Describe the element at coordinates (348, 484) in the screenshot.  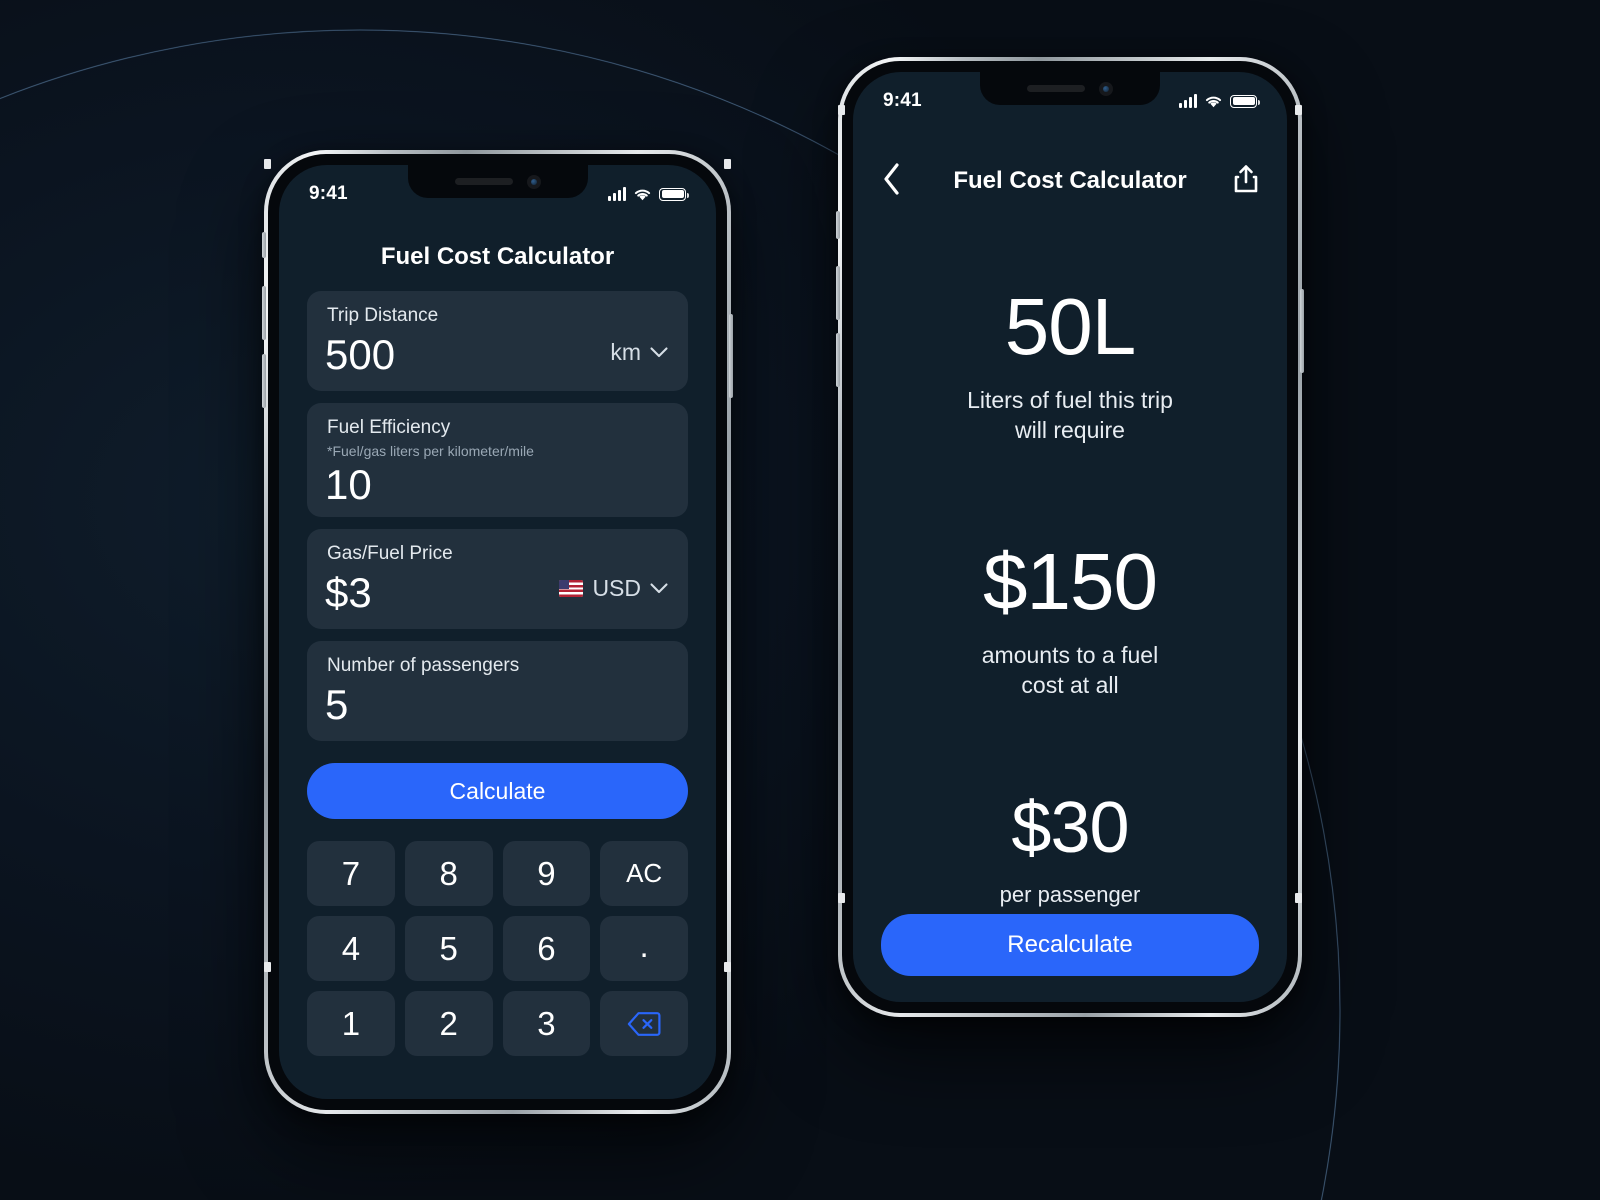
I see `field-value: 10` at that location.